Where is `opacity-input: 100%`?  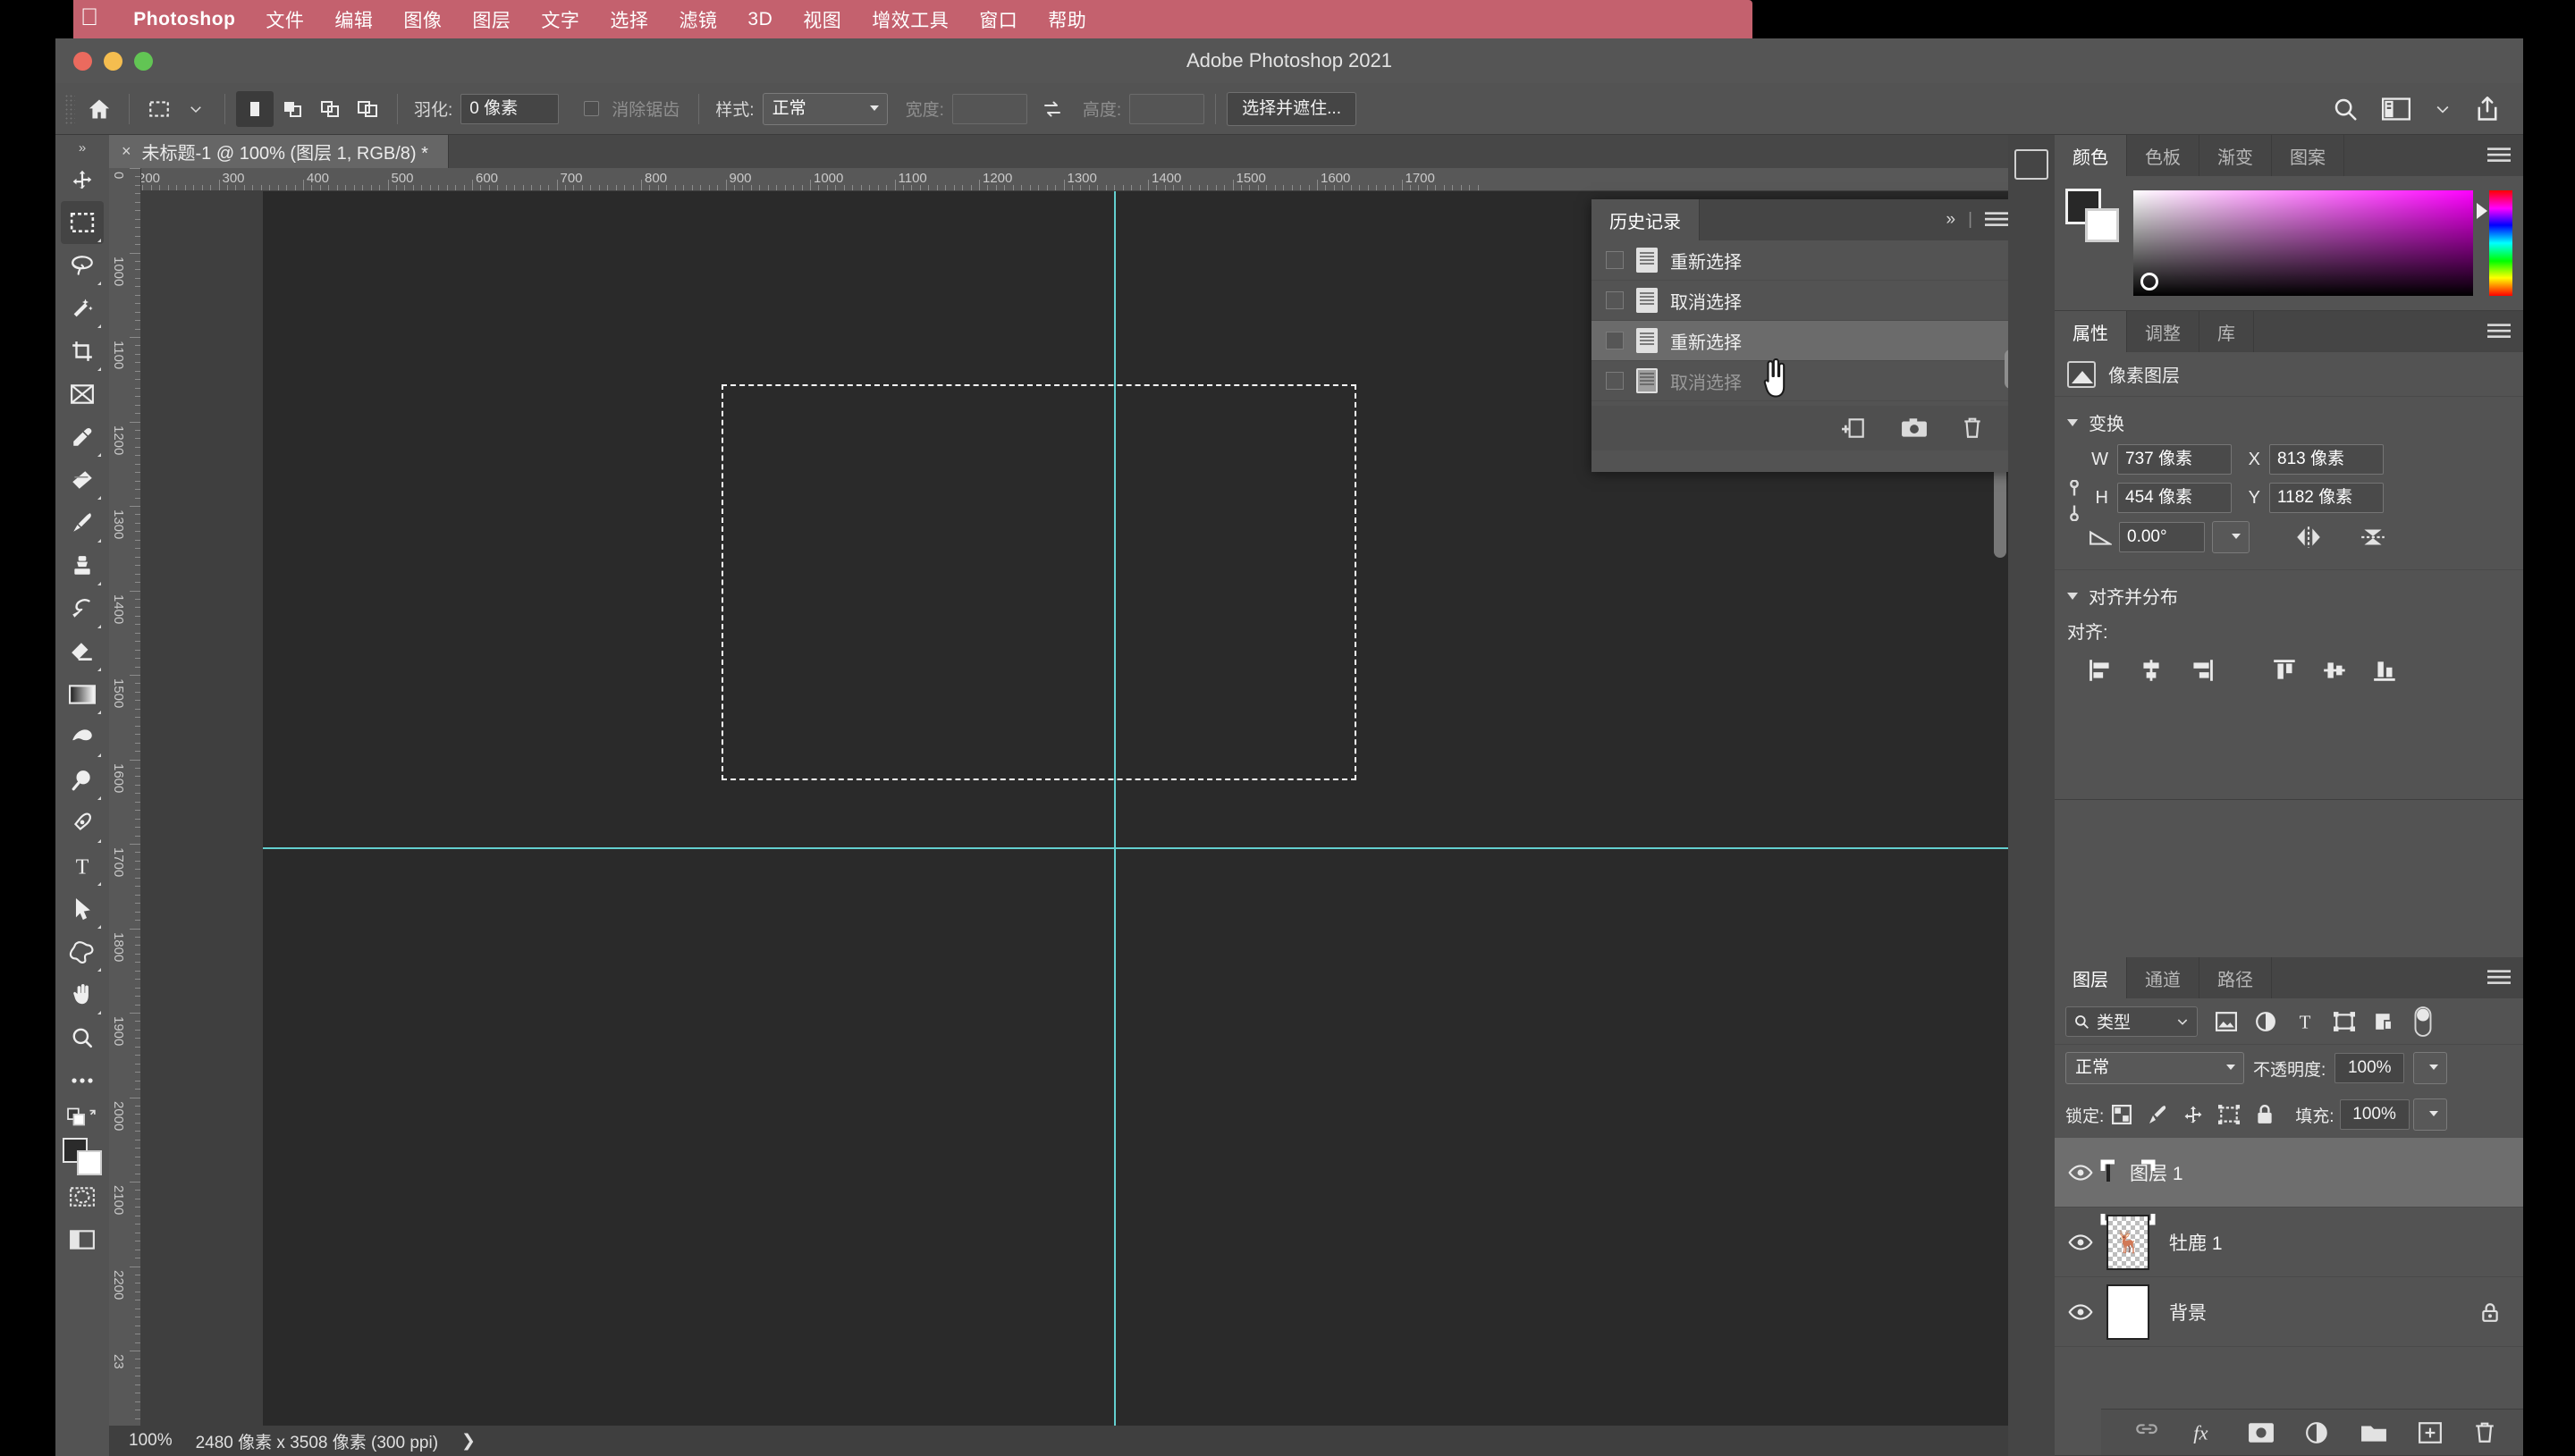
opacity-input: 100% is located at coordinates (2369, 1068).